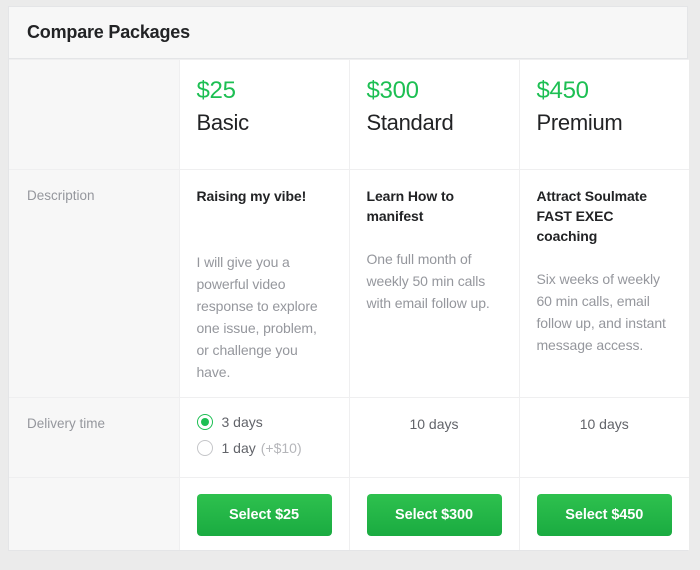 The width and height of the screenshot is (700, 570). I want to click on delivery-option-1-day: 1 day (+$10), so click(264, 448).